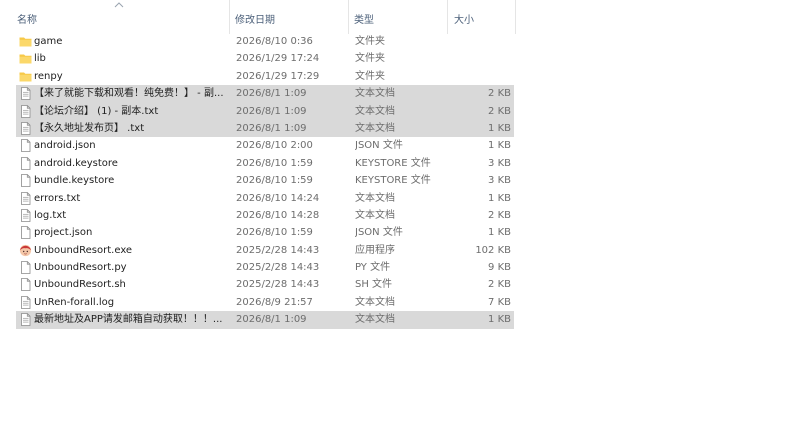 Image resolution: width=800 pixels, height=430 pixels. What do you see at coordinates (25, 250) in the screenshot?
I see `app-icon` at bounding box center [25, 250].